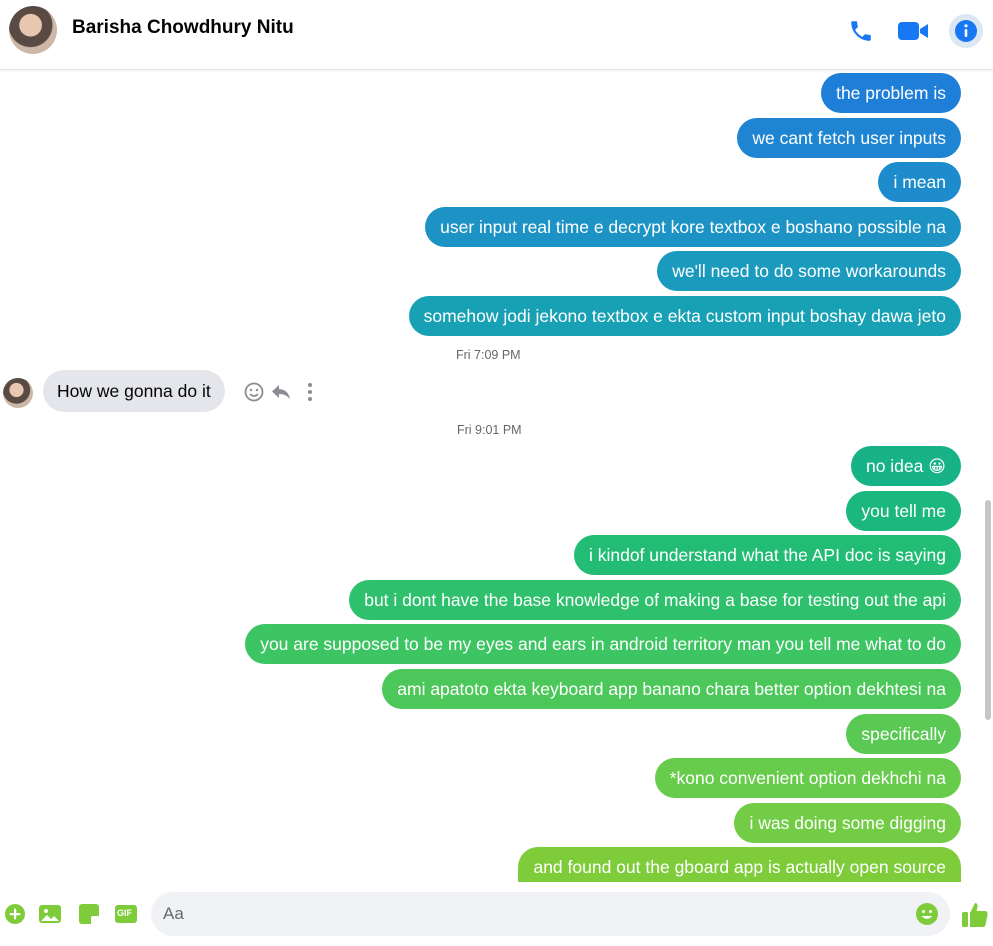 The width and height of the screenshot is (993, 946). What do you see at coordinates (809, 271) in the screenshot?
I see `outgoing-message: we'll need to do some workarounds` at bounding box center [809, 271].